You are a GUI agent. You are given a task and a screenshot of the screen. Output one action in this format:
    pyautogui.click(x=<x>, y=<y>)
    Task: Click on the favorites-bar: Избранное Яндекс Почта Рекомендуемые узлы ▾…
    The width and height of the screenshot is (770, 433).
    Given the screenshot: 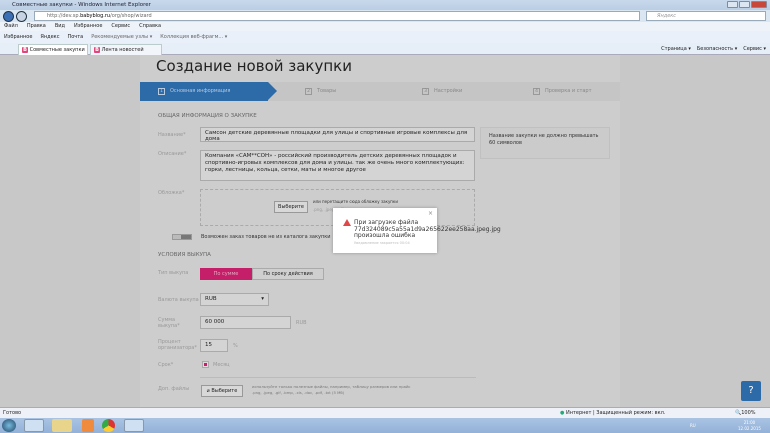 What is the action you would take?
    pyautogui.click(x=385, y=37)
    